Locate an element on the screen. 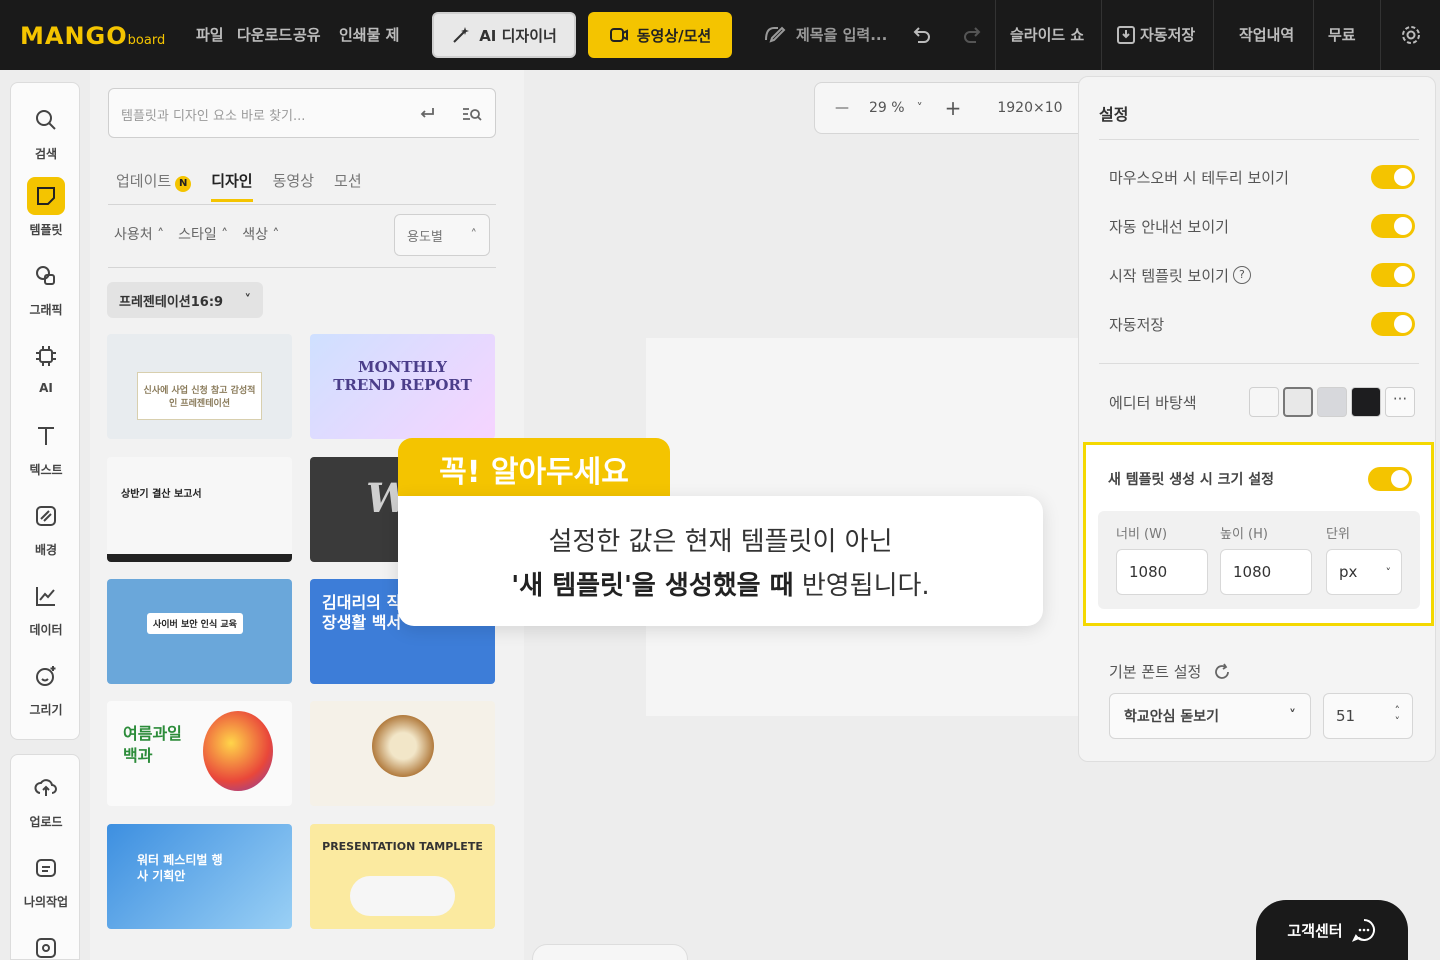 This screenshot has height=960, width=1440. rail-ai: AI is located at coordinates (46, 366).